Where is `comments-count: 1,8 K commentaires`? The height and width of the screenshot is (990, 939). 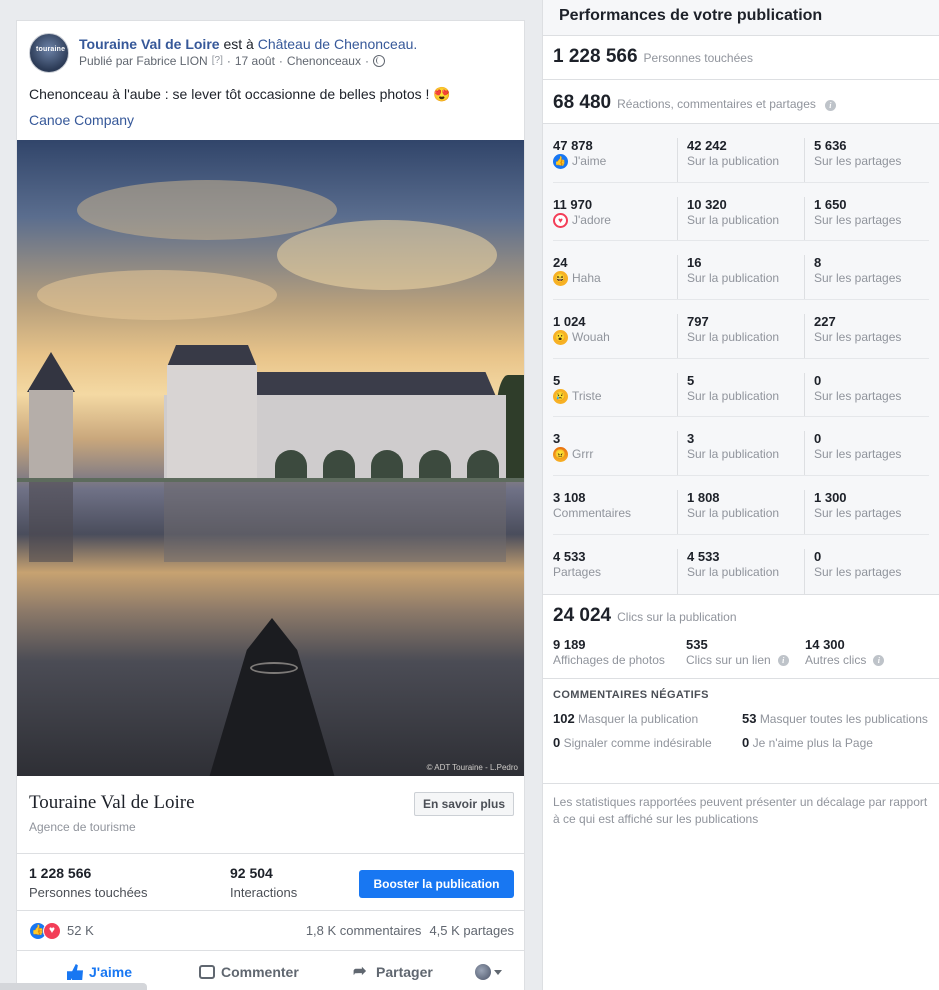
comments-count: 1,8 K commentaires is located at coordinates (364, 930).